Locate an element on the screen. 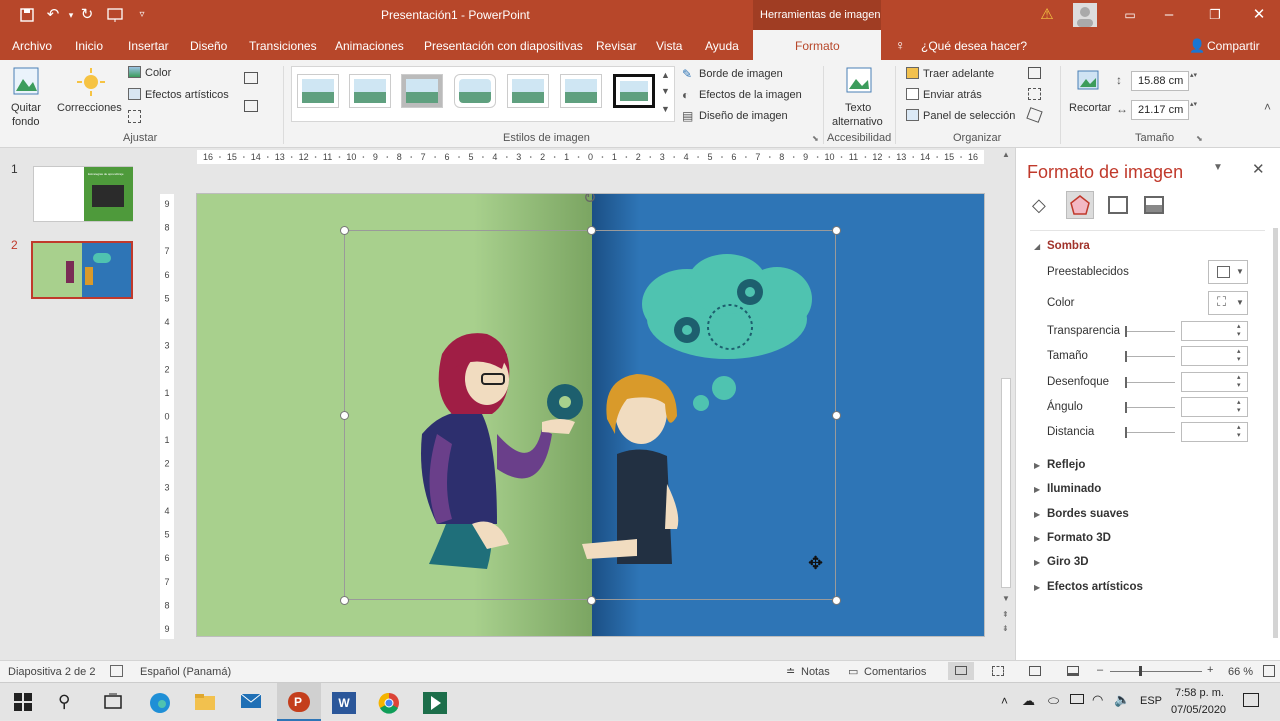 The image size is (1280, 721). tab-transiciones: Transiciones is located at coordinates (283, 46).